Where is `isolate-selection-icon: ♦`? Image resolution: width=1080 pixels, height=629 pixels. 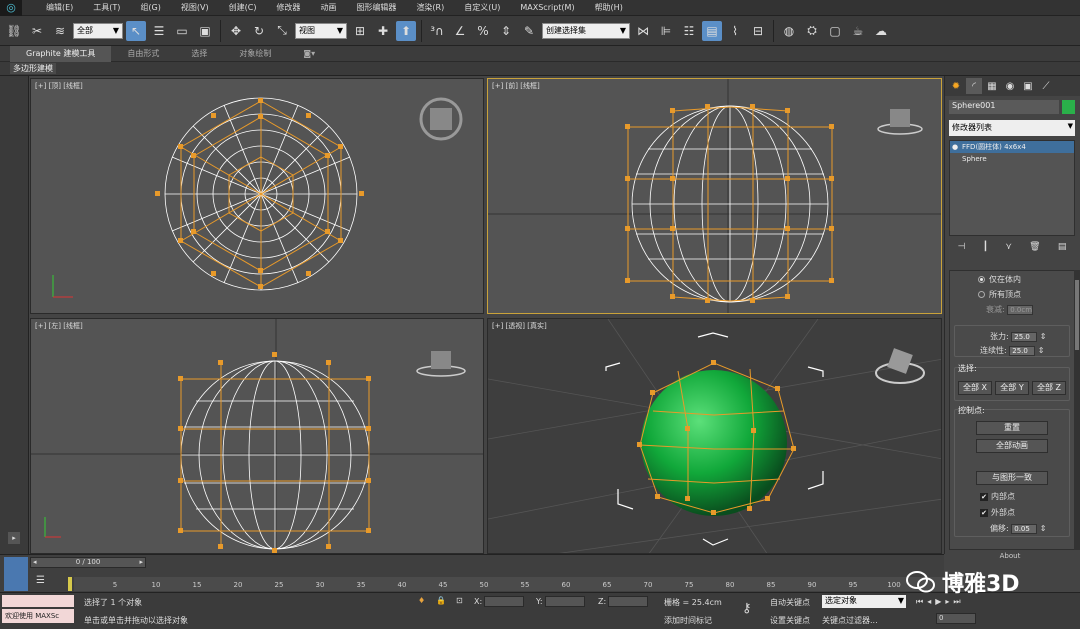 isolate-selection-icon: ♦ is located at coordinates (421, 600).